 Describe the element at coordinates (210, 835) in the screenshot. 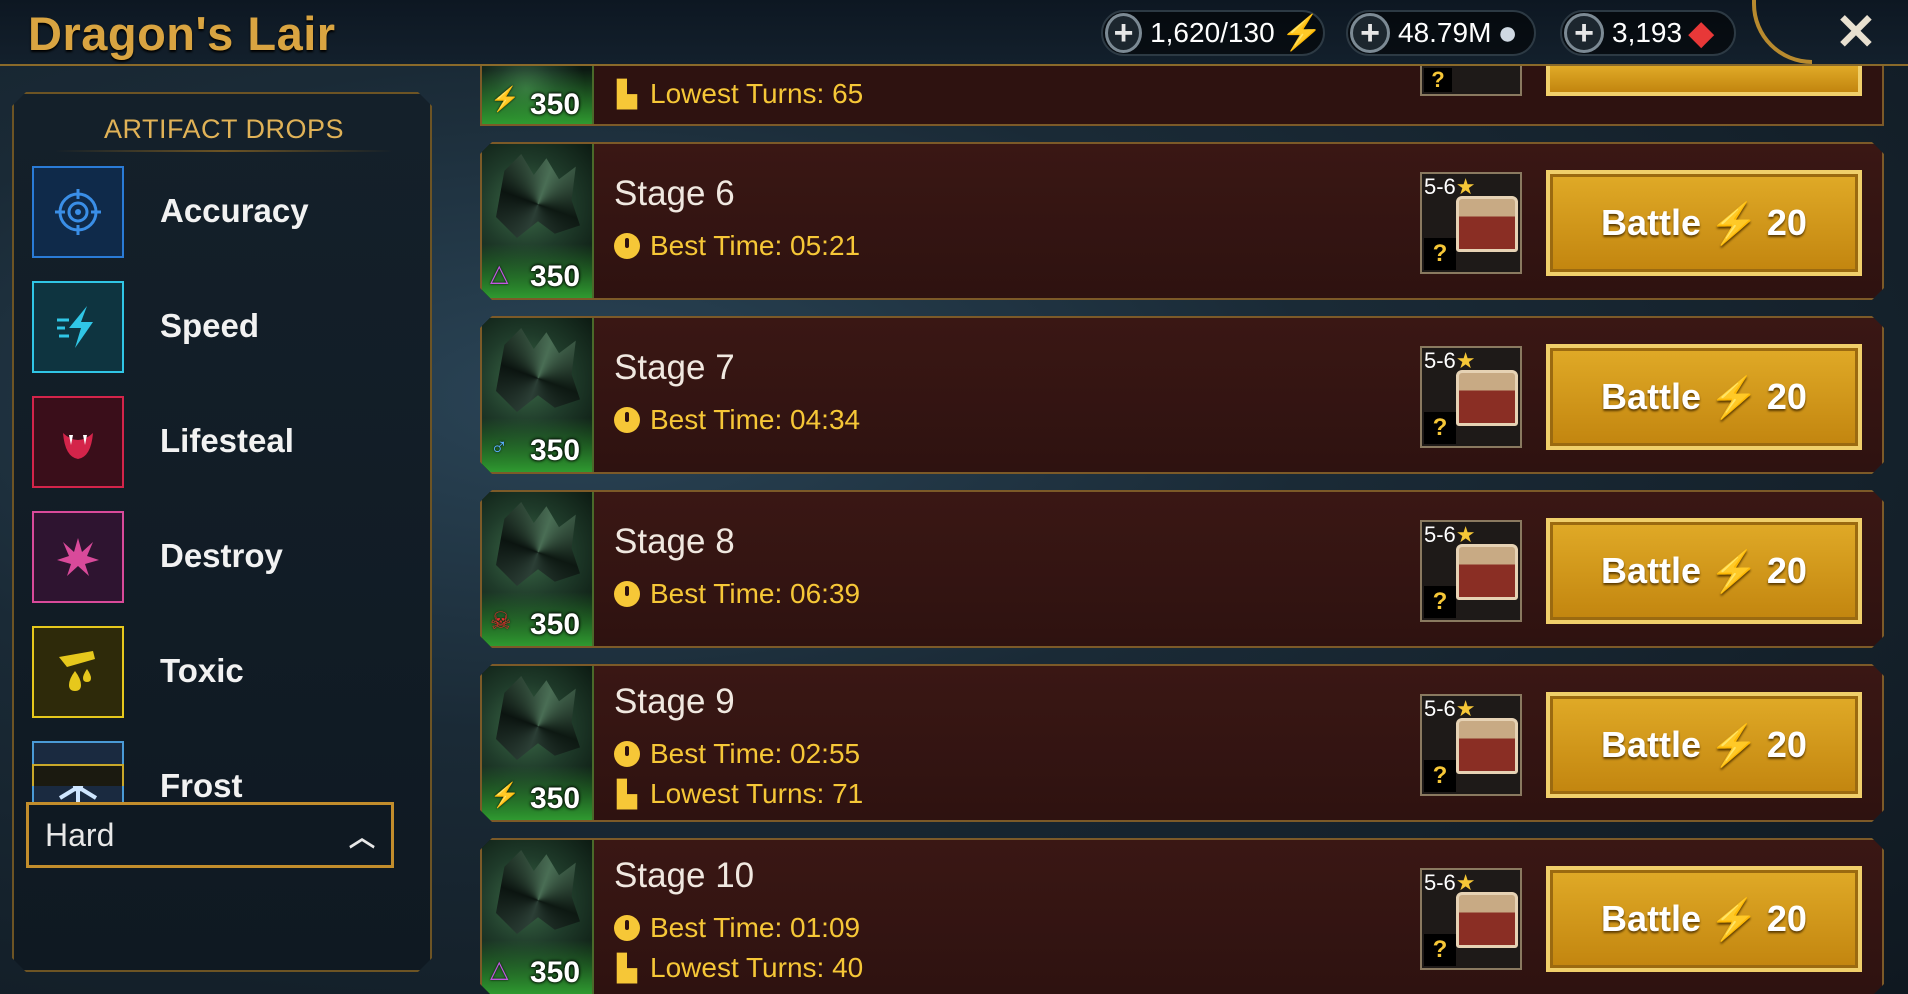

I see `difficulty-dropdown: Hard ︿` at that location.